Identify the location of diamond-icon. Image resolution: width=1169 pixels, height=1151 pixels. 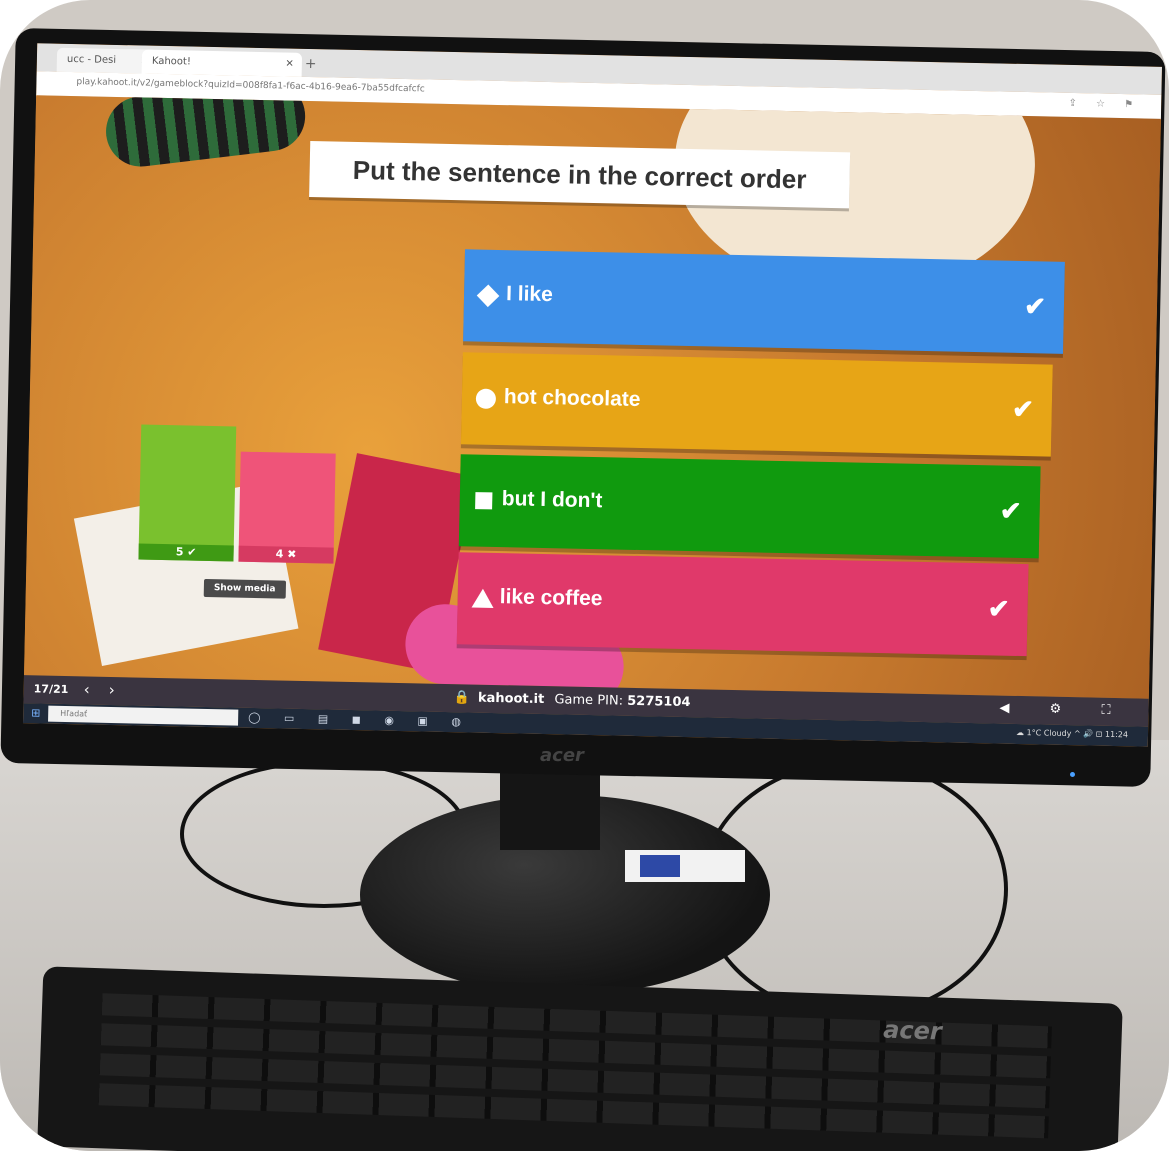
(488, 296).